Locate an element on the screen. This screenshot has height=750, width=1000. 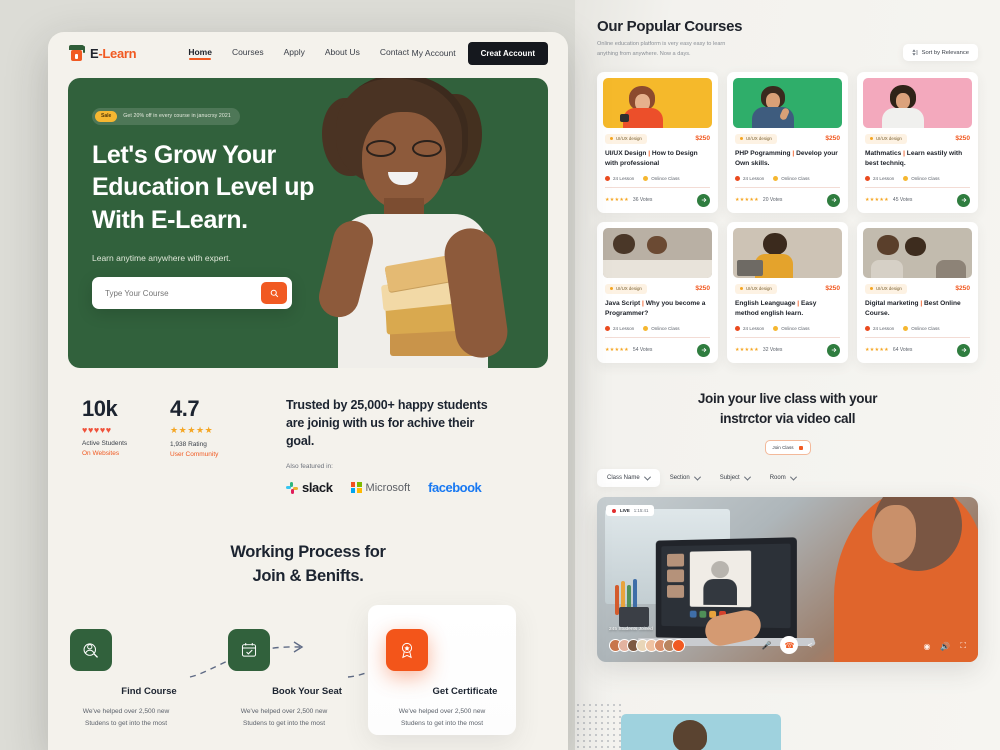
logo: E-Learn is located at coordinates (102, 53).